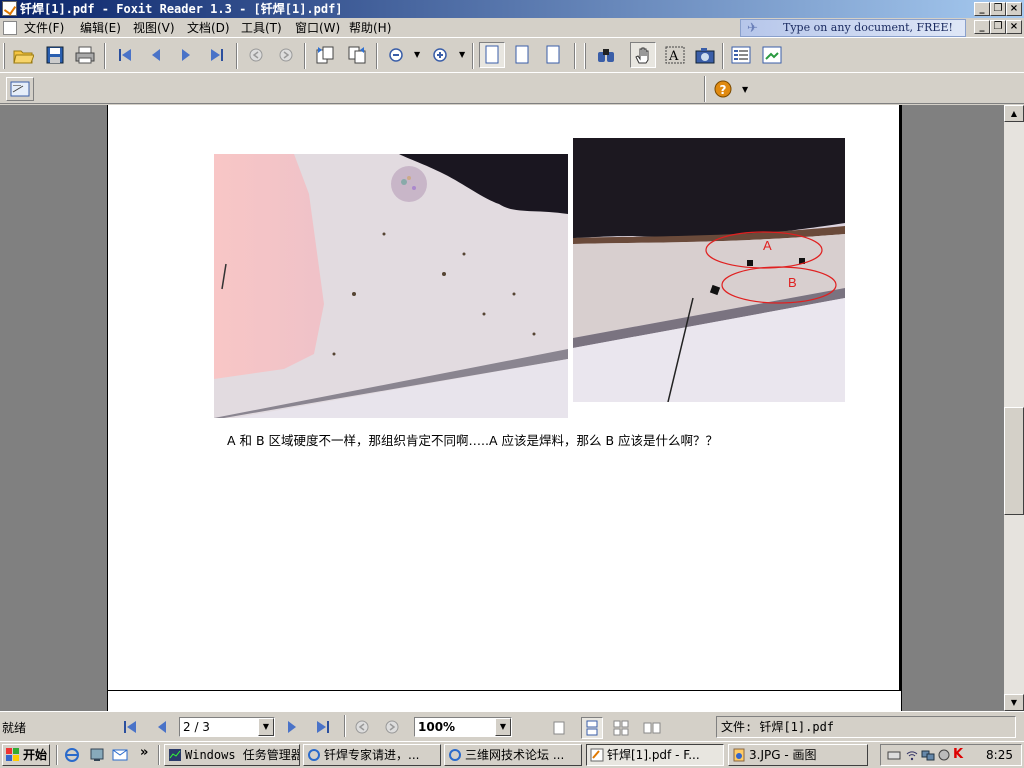  I want to click on open-icon, so click(23, 55).